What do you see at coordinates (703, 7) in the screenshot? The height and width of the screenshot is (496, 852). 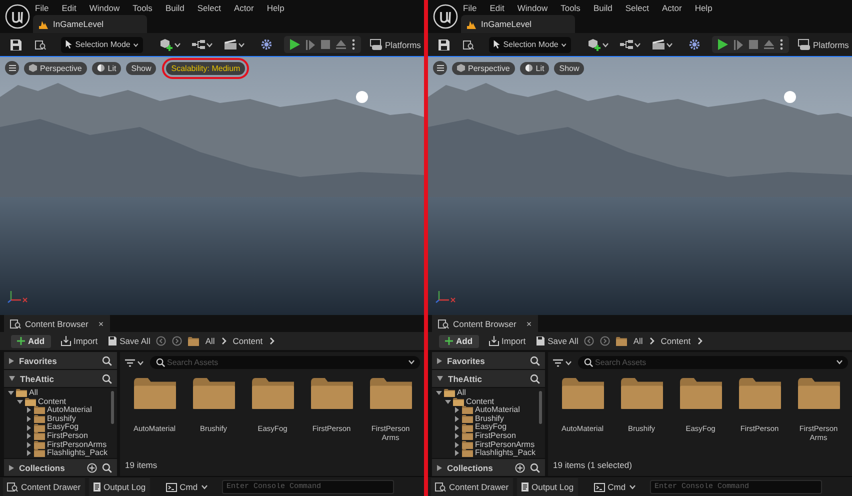 I see `menu-item: Help` at bounding box center [703, 7].